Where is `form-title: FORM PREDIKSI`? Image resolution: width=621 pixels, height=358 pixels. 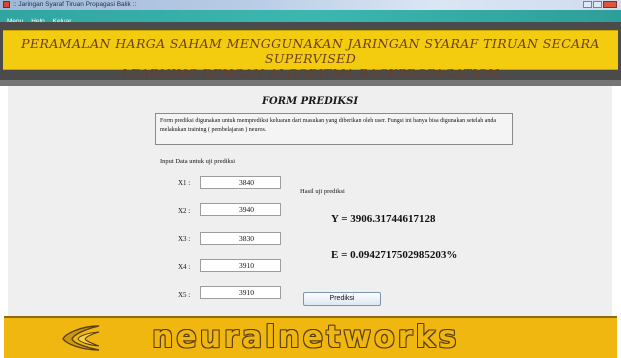
form-title: FORM PREDIKSI is located at coordinates (310, 101).